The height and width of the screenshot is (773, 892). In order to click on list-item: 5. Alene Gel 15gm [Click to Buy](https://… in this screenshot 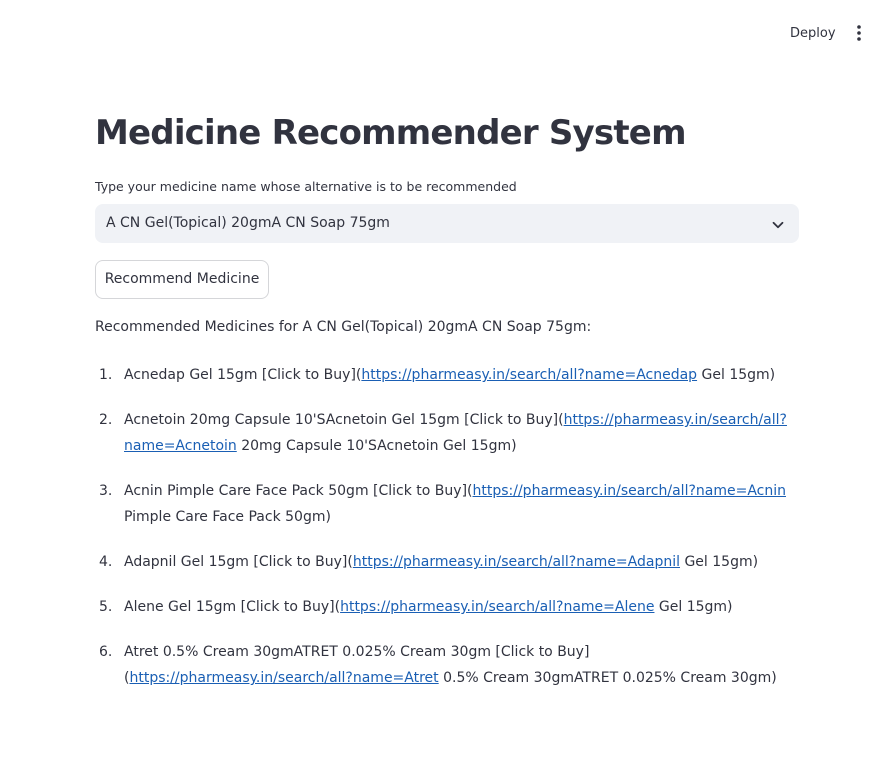, I will do `click(447, 607)`.